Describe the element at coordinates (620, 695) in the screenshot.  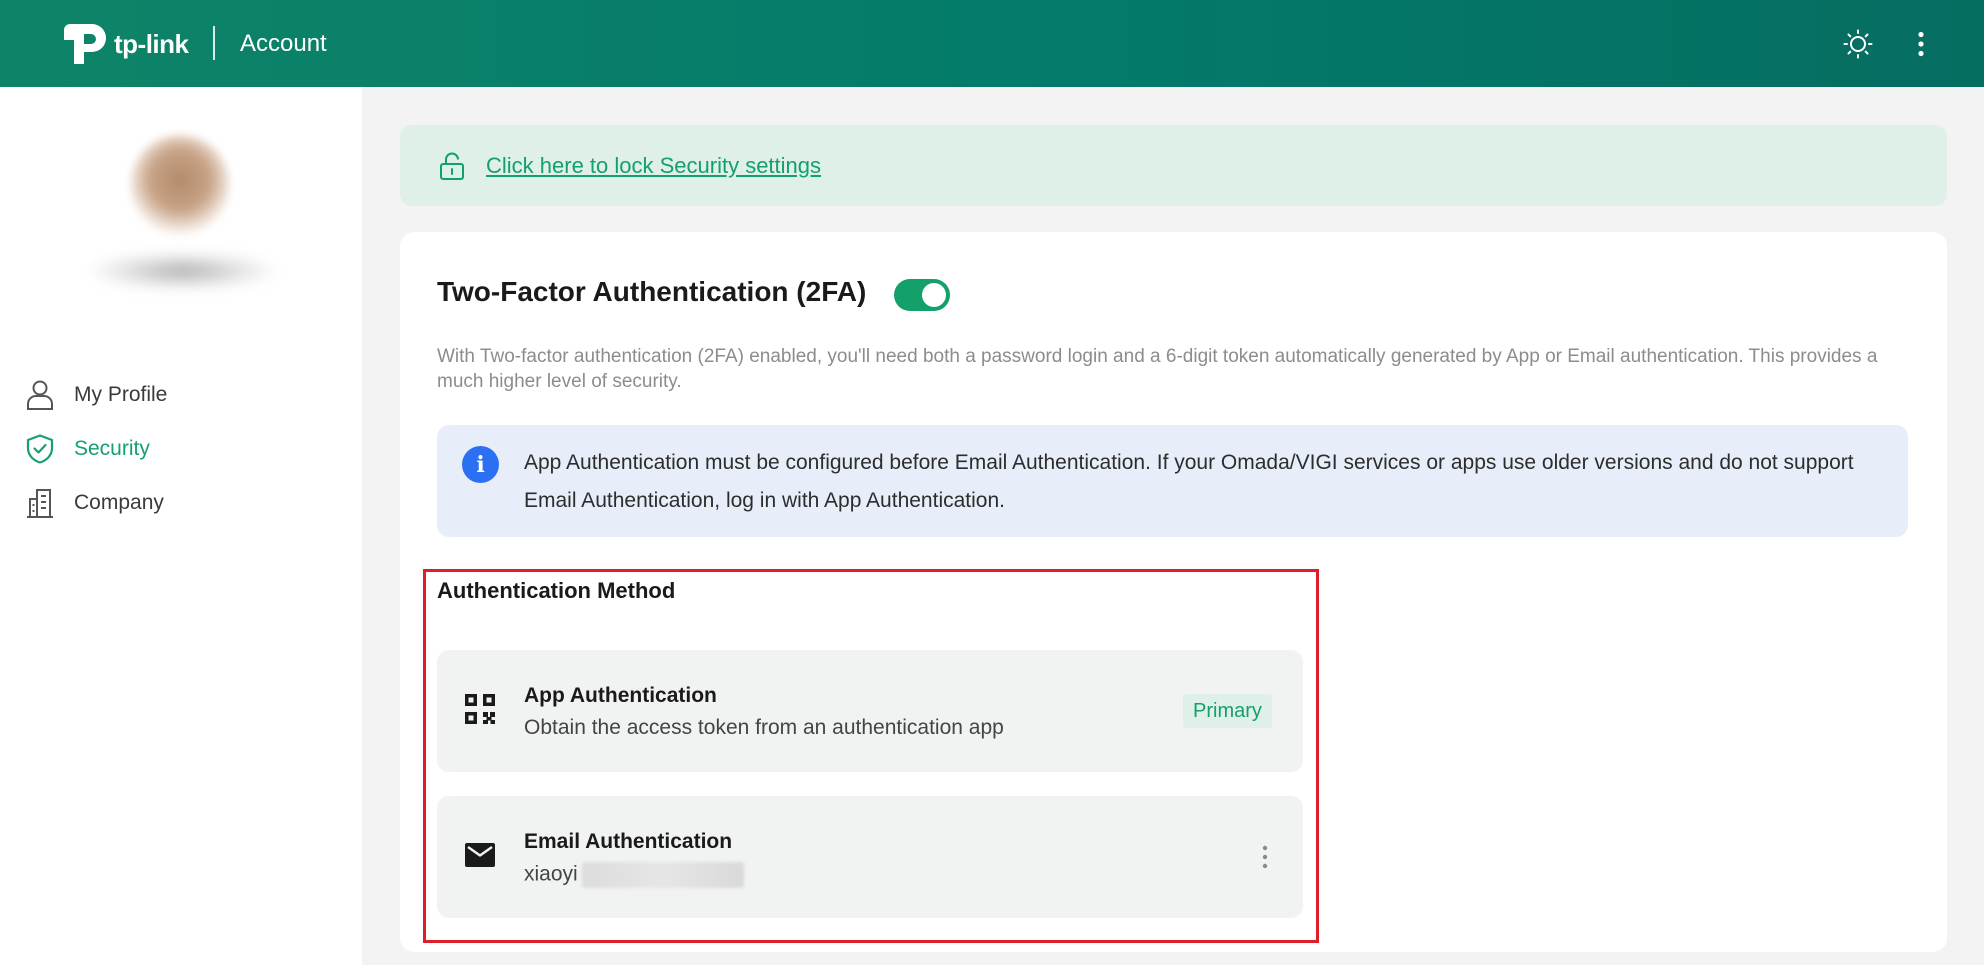
I see `app-authentication-name: App Authentication` at that location.